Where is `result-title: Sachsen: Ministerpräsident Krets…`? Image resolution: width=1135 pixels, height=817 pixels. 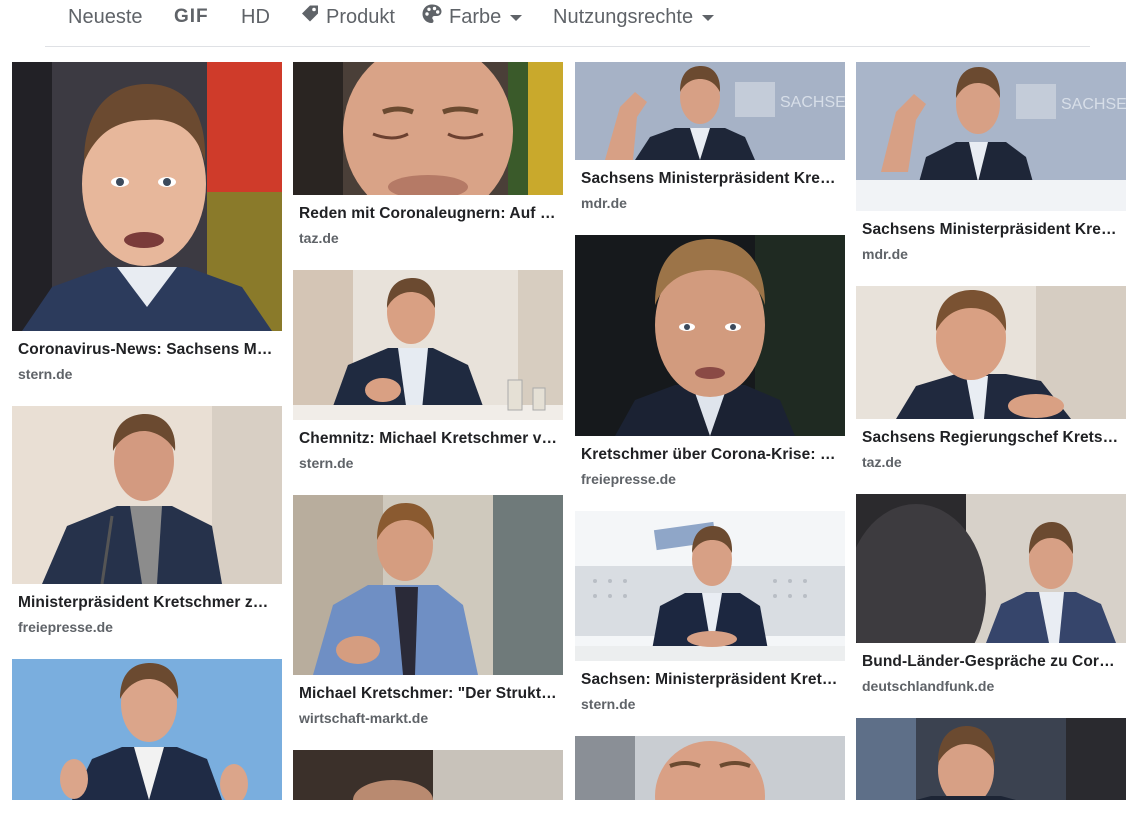
result-title: Sachsen: Ministerpräsident Krets… is located at coordinates (707, 680).